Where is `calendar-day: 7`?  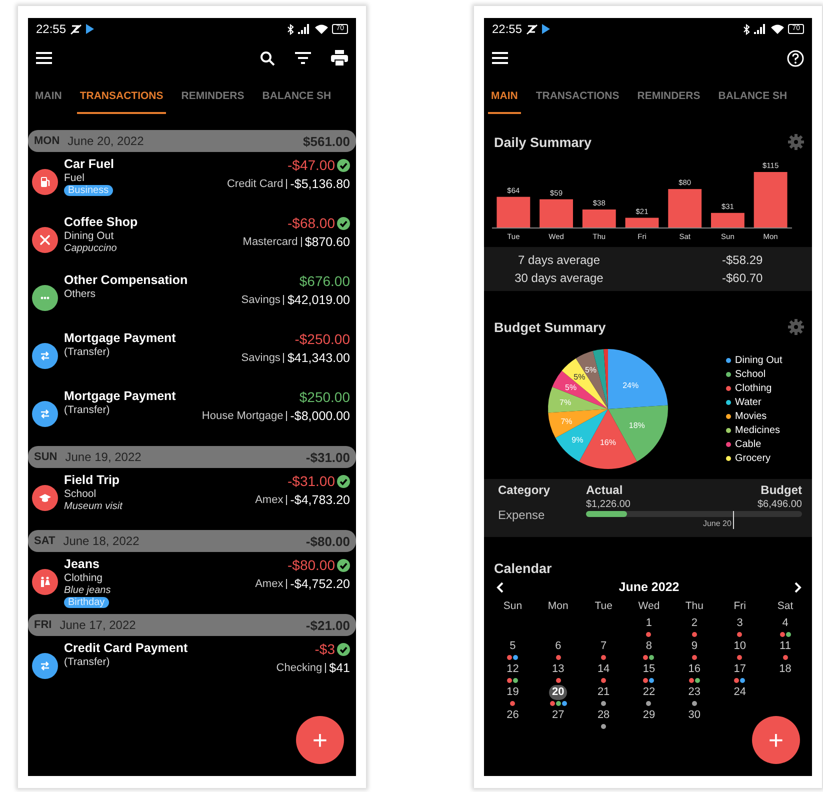 calendar-day: 7 is located at coordinates (603, 646).